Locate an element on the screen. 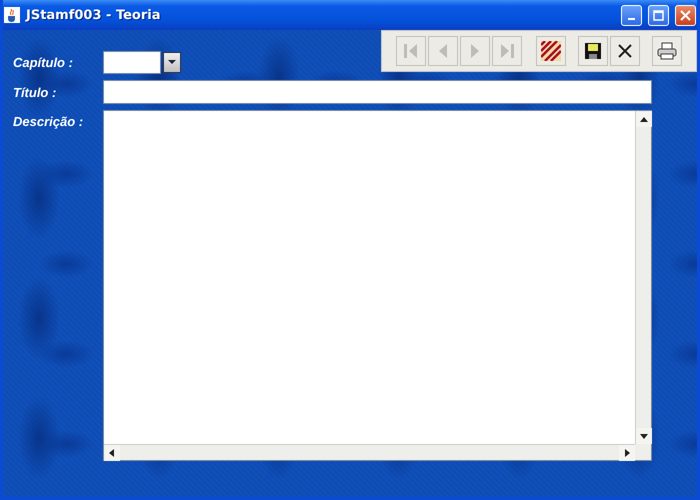 This screenshot has height=500, width=700. maximize-button is located at coordinates (658, 15).